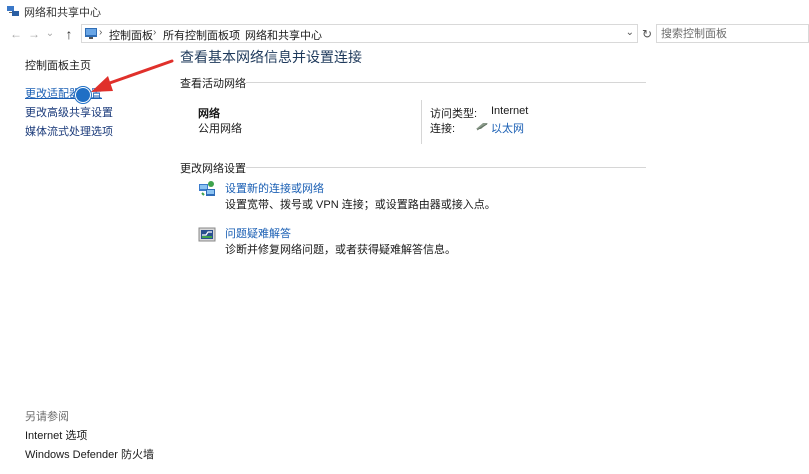 The height and width of the screenshot is (474, 809). I want to click on network-center-icon, so click(13, 11).